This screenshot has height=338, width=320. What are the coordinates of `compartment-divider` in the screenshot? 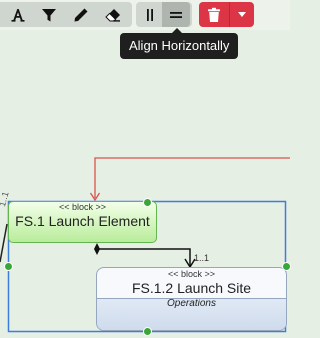 It's located at (191, 298).